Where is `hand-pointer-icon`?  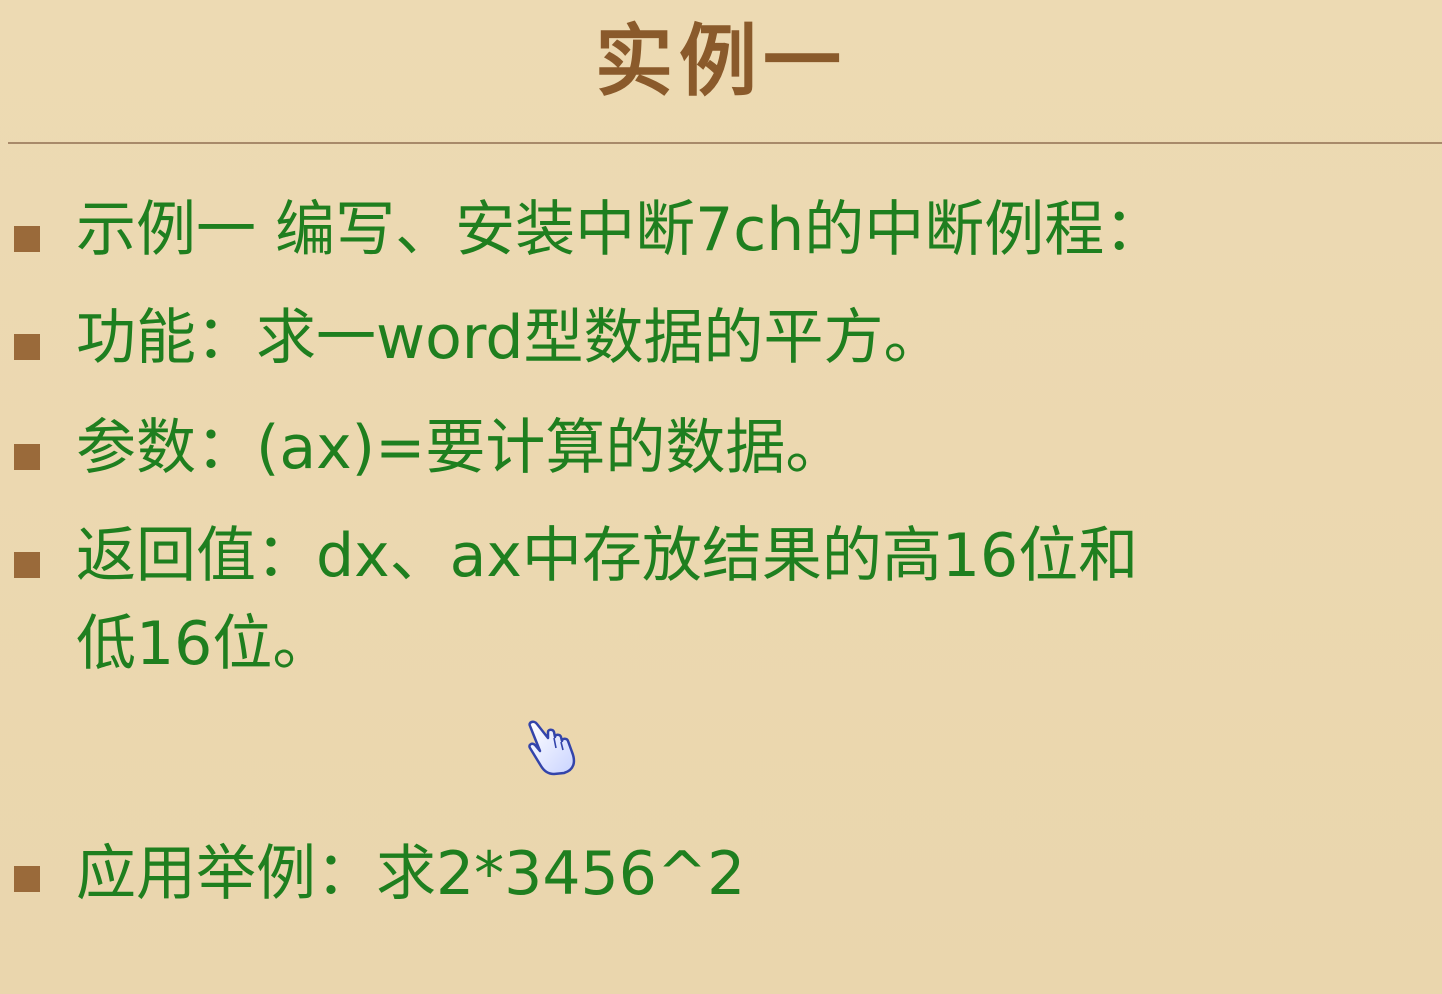 hand-pointer-icon is located at coordinates (552, 748).